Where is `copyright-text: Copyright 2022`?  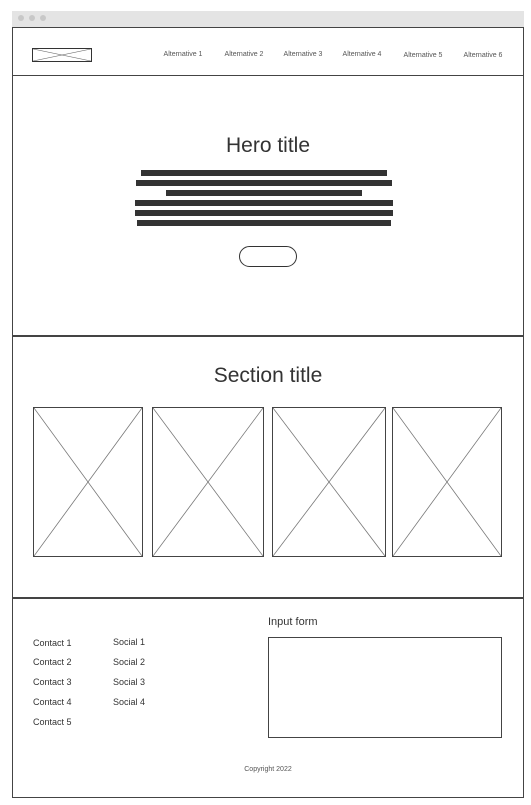 copyright-text: Copyright 2022 is located at coordinates (268, 769).